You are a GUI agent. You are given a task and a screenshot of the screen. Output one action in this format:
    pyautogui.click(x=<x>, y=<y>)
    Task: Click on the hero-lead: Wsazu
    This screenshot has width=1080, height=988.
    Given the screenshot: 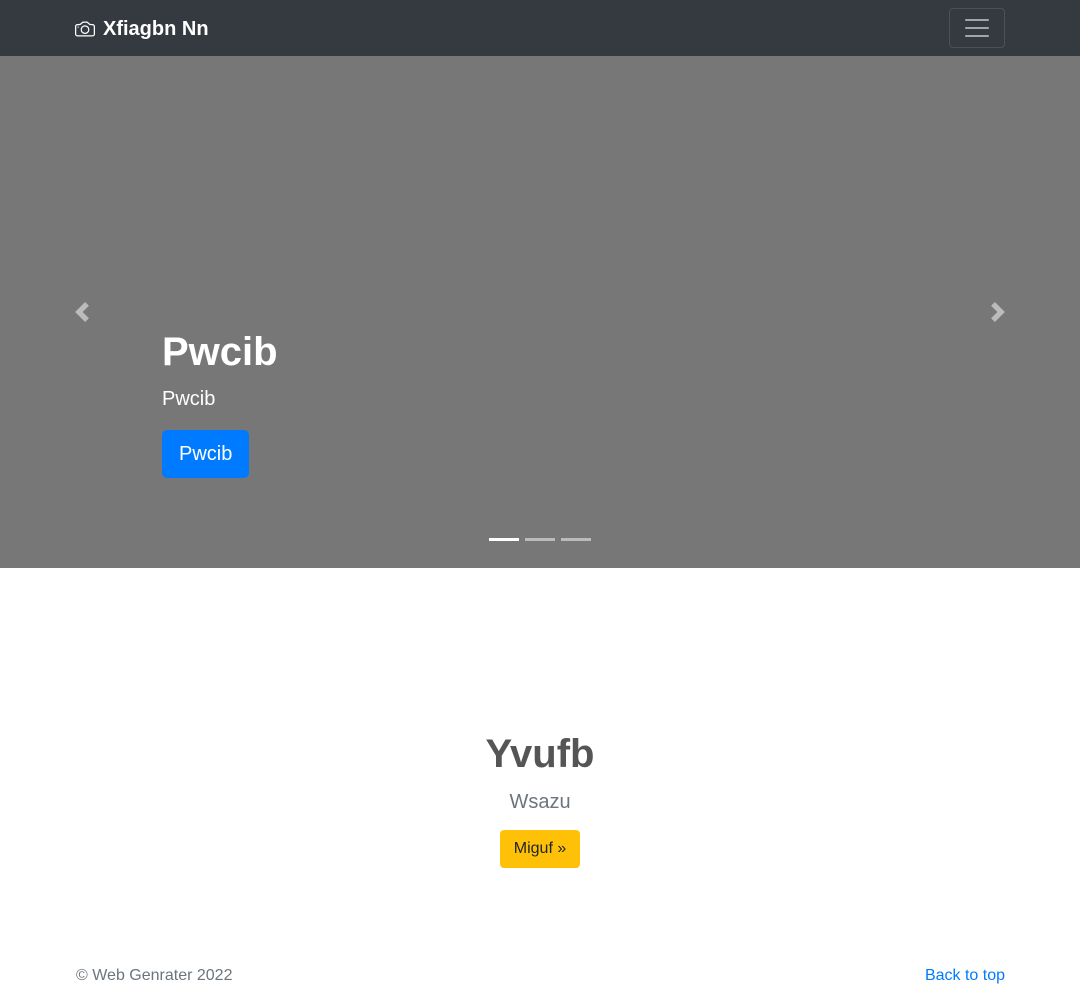 What is the action you would take?
    pyautogui.click(x=540, y=802)
    